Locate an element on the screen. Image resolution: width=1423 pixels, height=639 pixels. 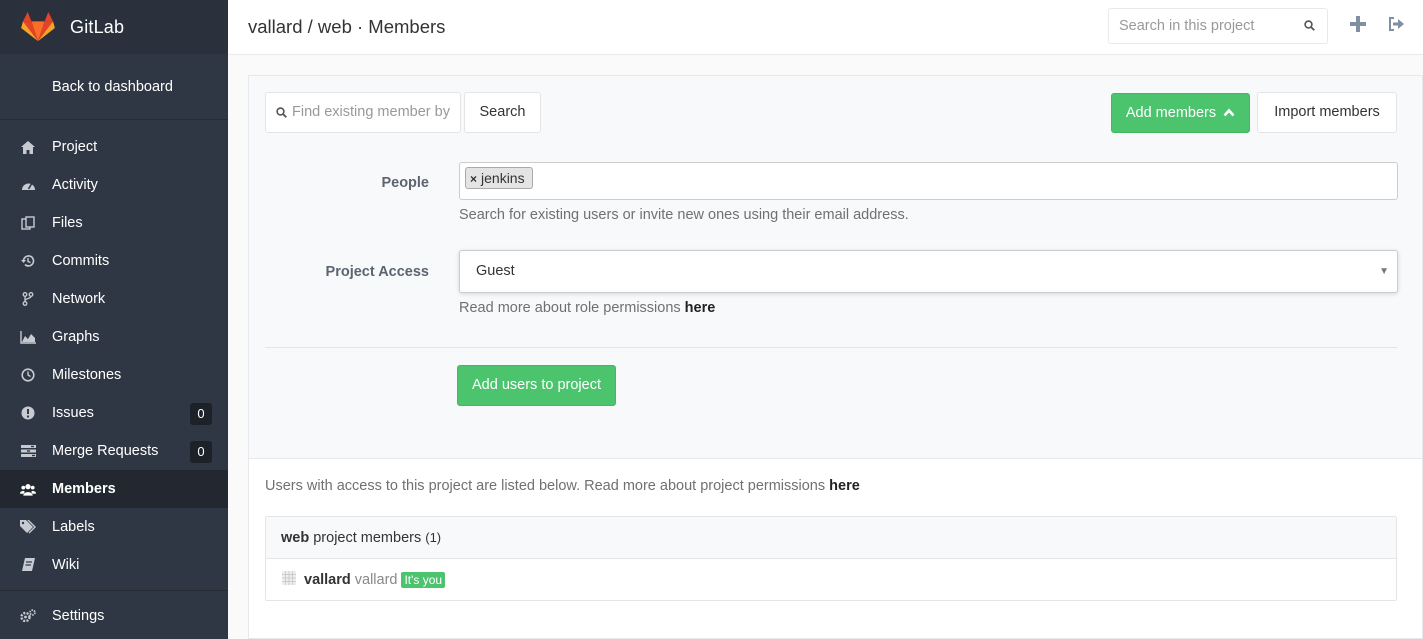
access-help-text: Read more about role permissions here is located at coordinates (587, 308).